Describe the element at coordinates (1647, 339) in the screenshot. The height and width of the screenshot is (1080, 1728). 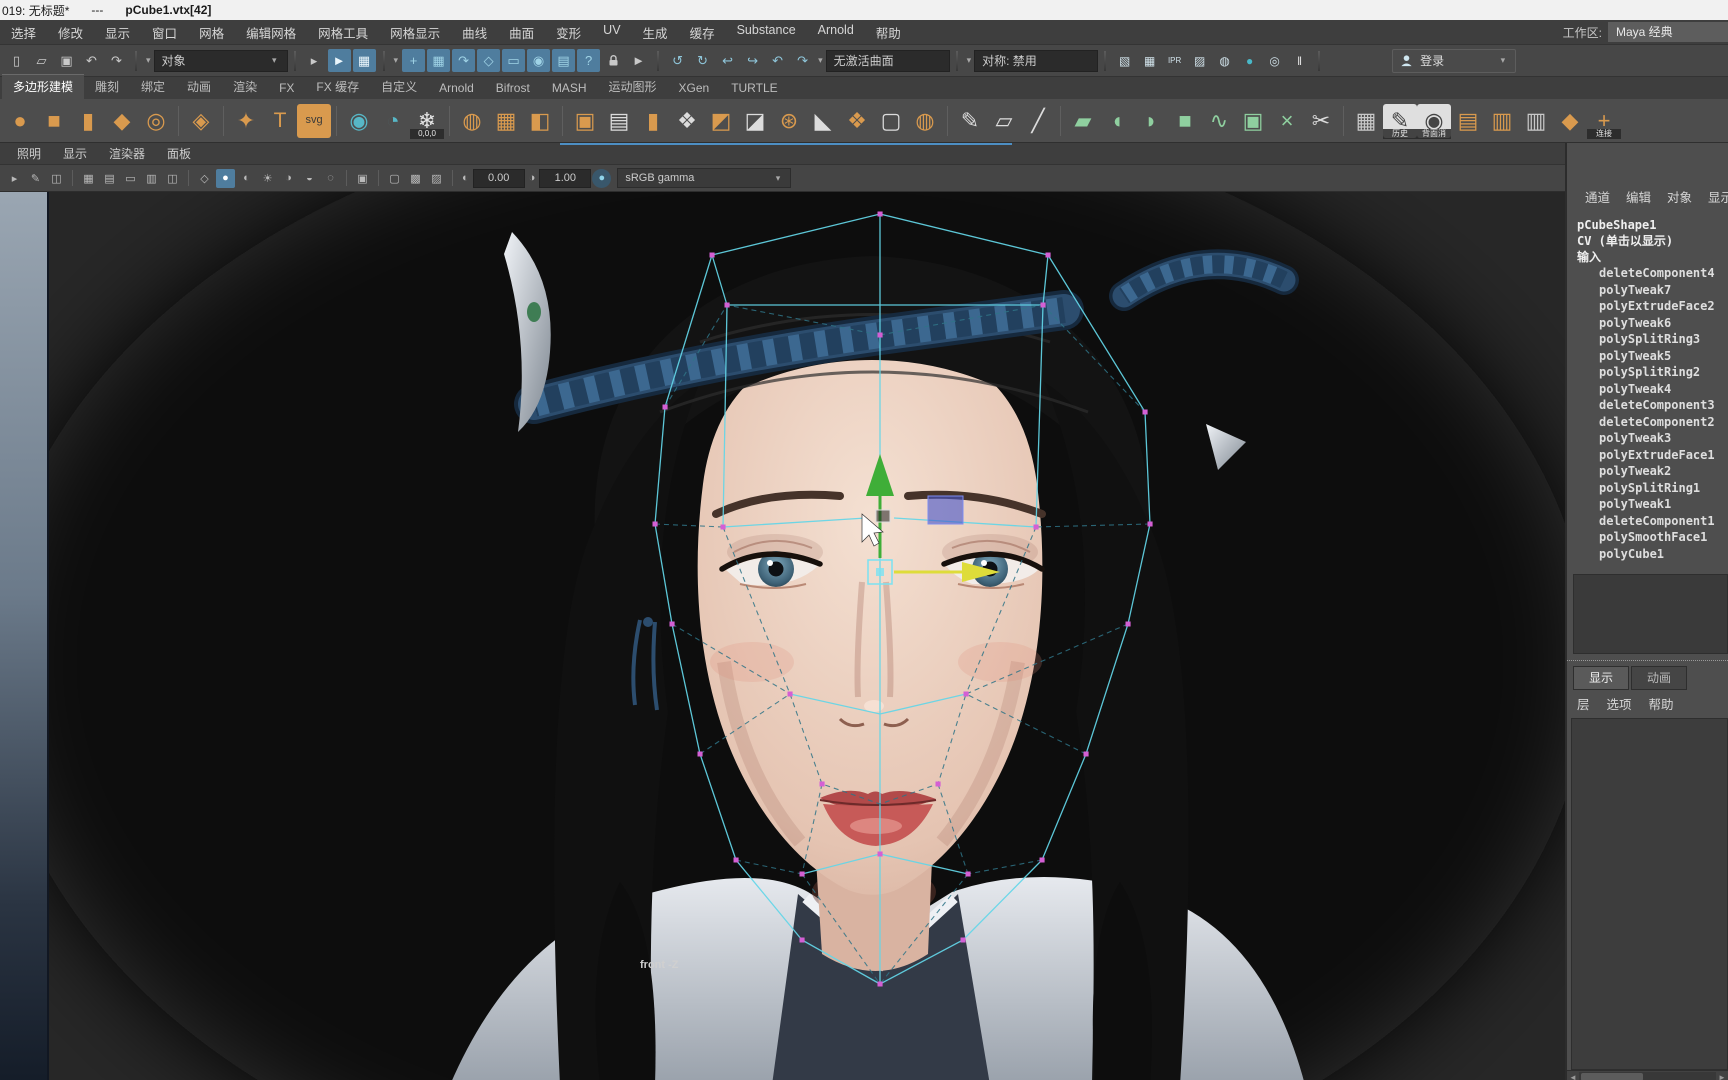
I see `history-node: polySplitRing3` at that location.